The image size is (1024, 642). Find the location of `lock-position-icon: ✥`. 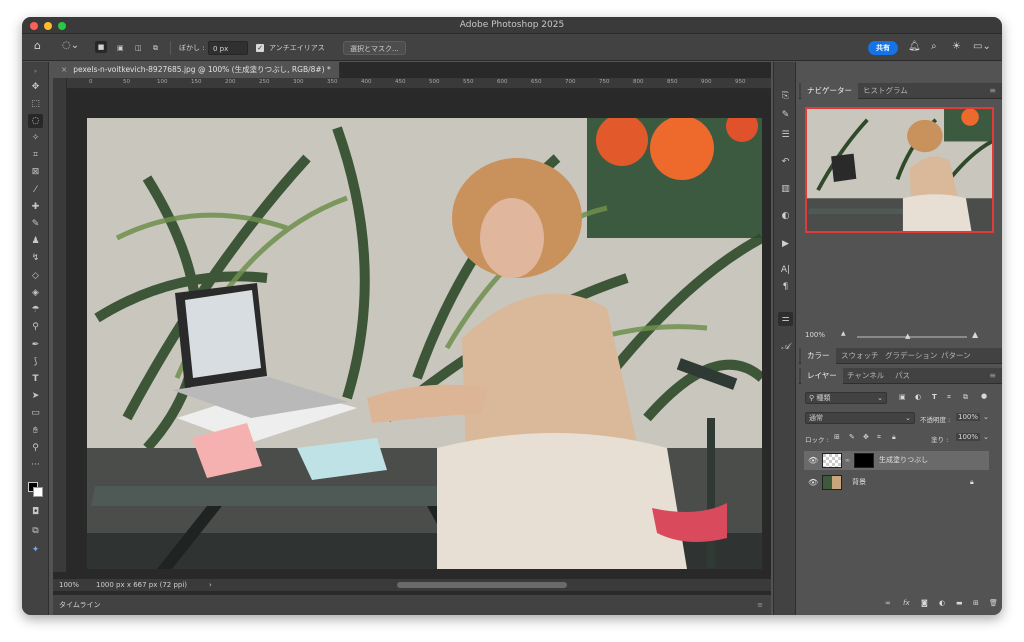

lock-position-icon: ✥ is located at coordinates (866, 437).